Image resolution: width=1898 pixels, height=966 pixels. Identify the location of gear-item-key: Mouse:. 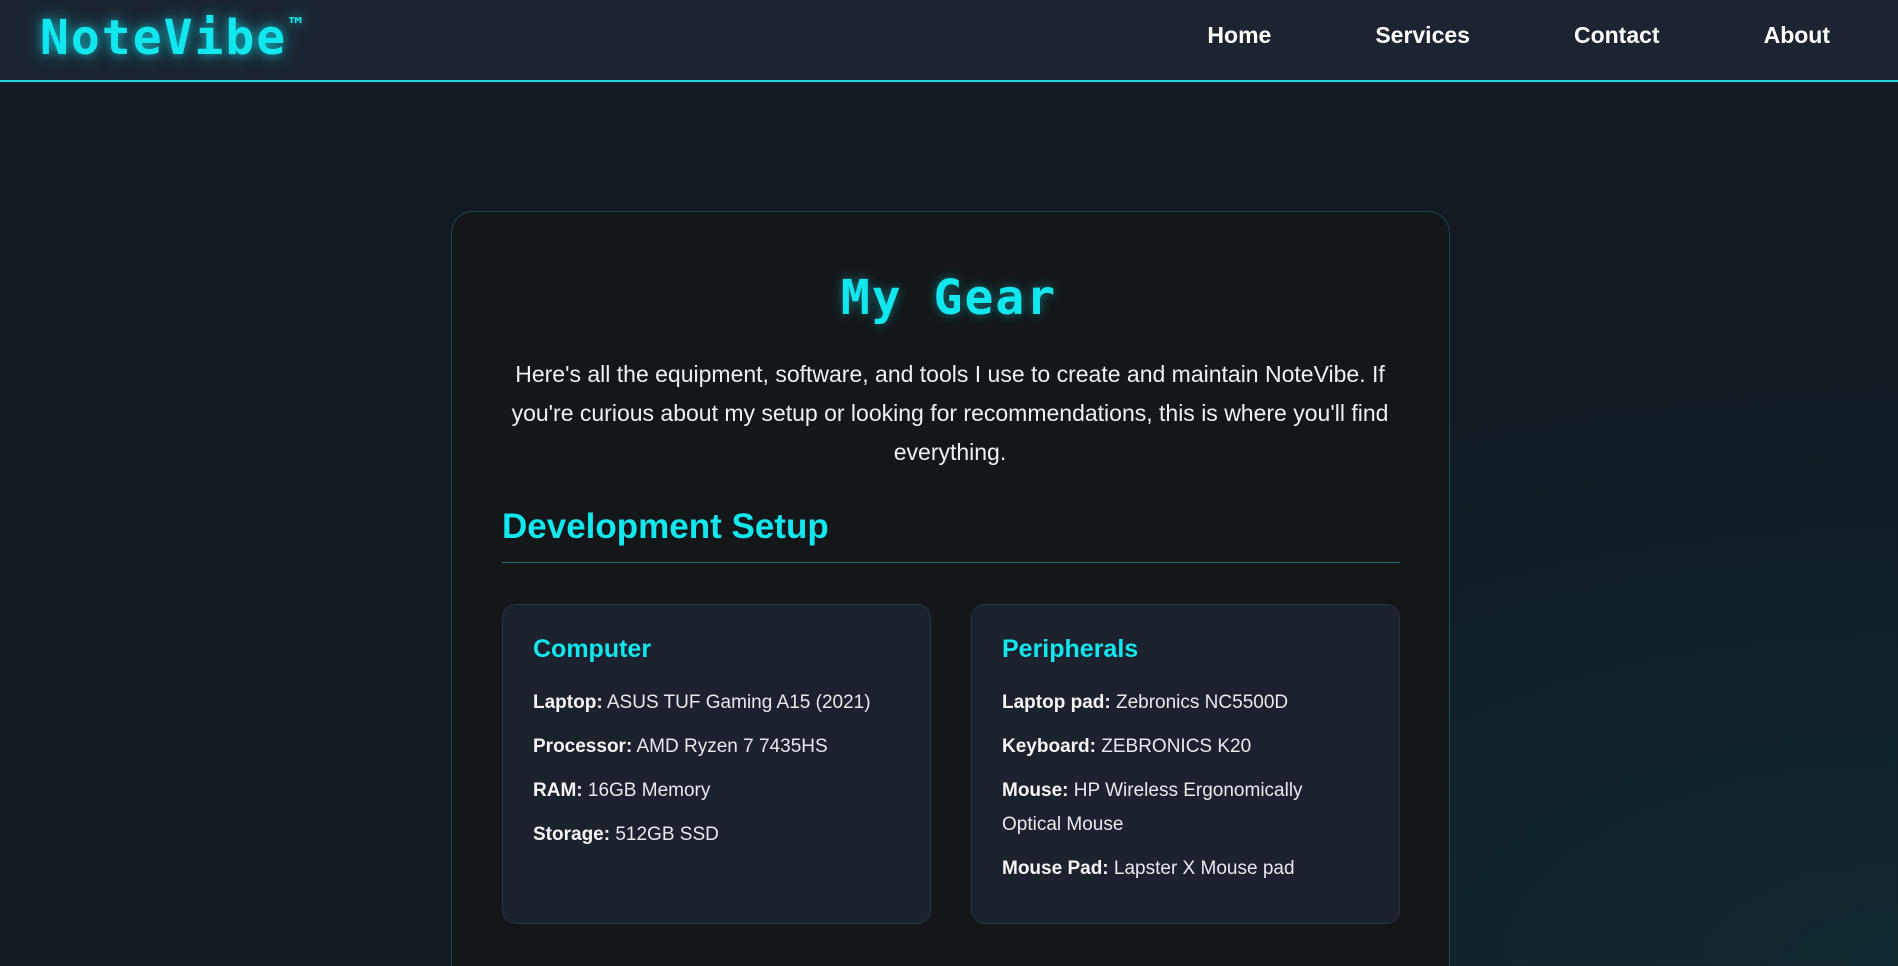
(1035, 790).